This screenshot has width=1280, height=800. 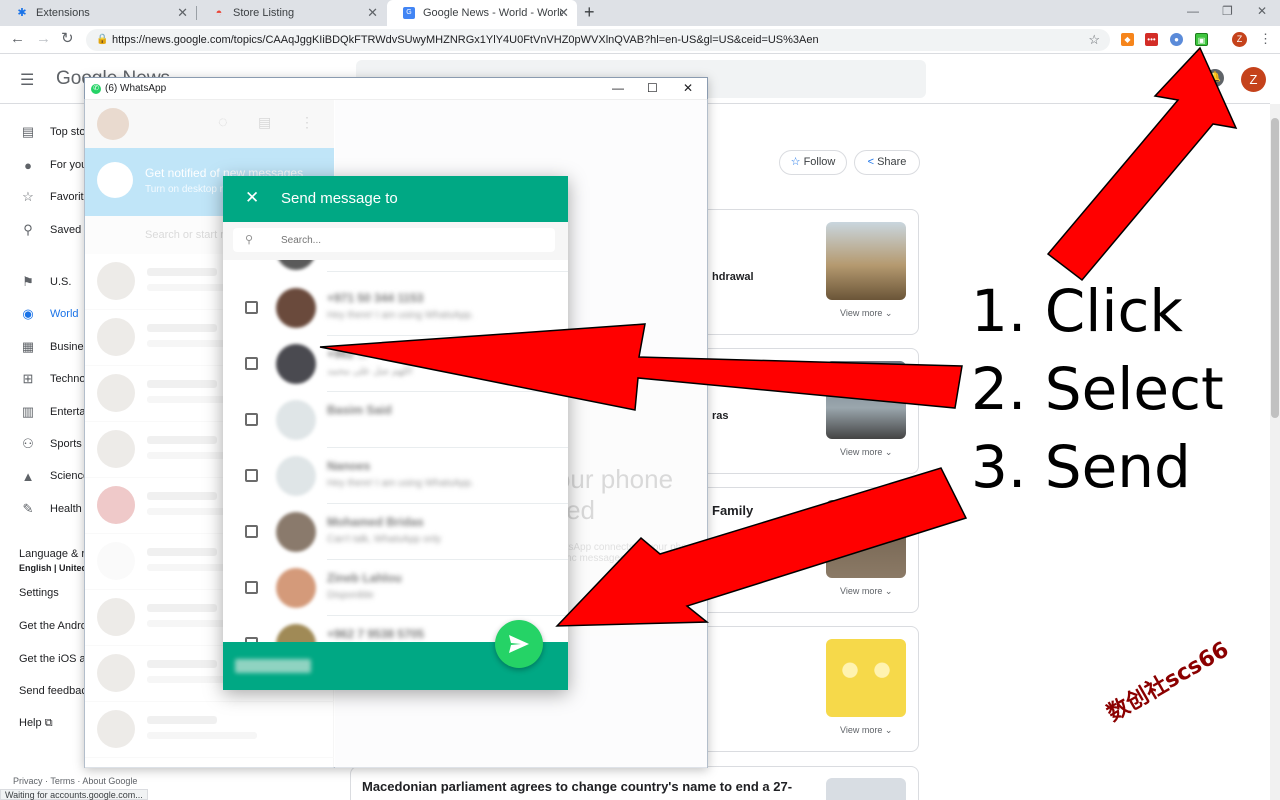 I want to click on contact-search-input, so click(x=411, y=240).